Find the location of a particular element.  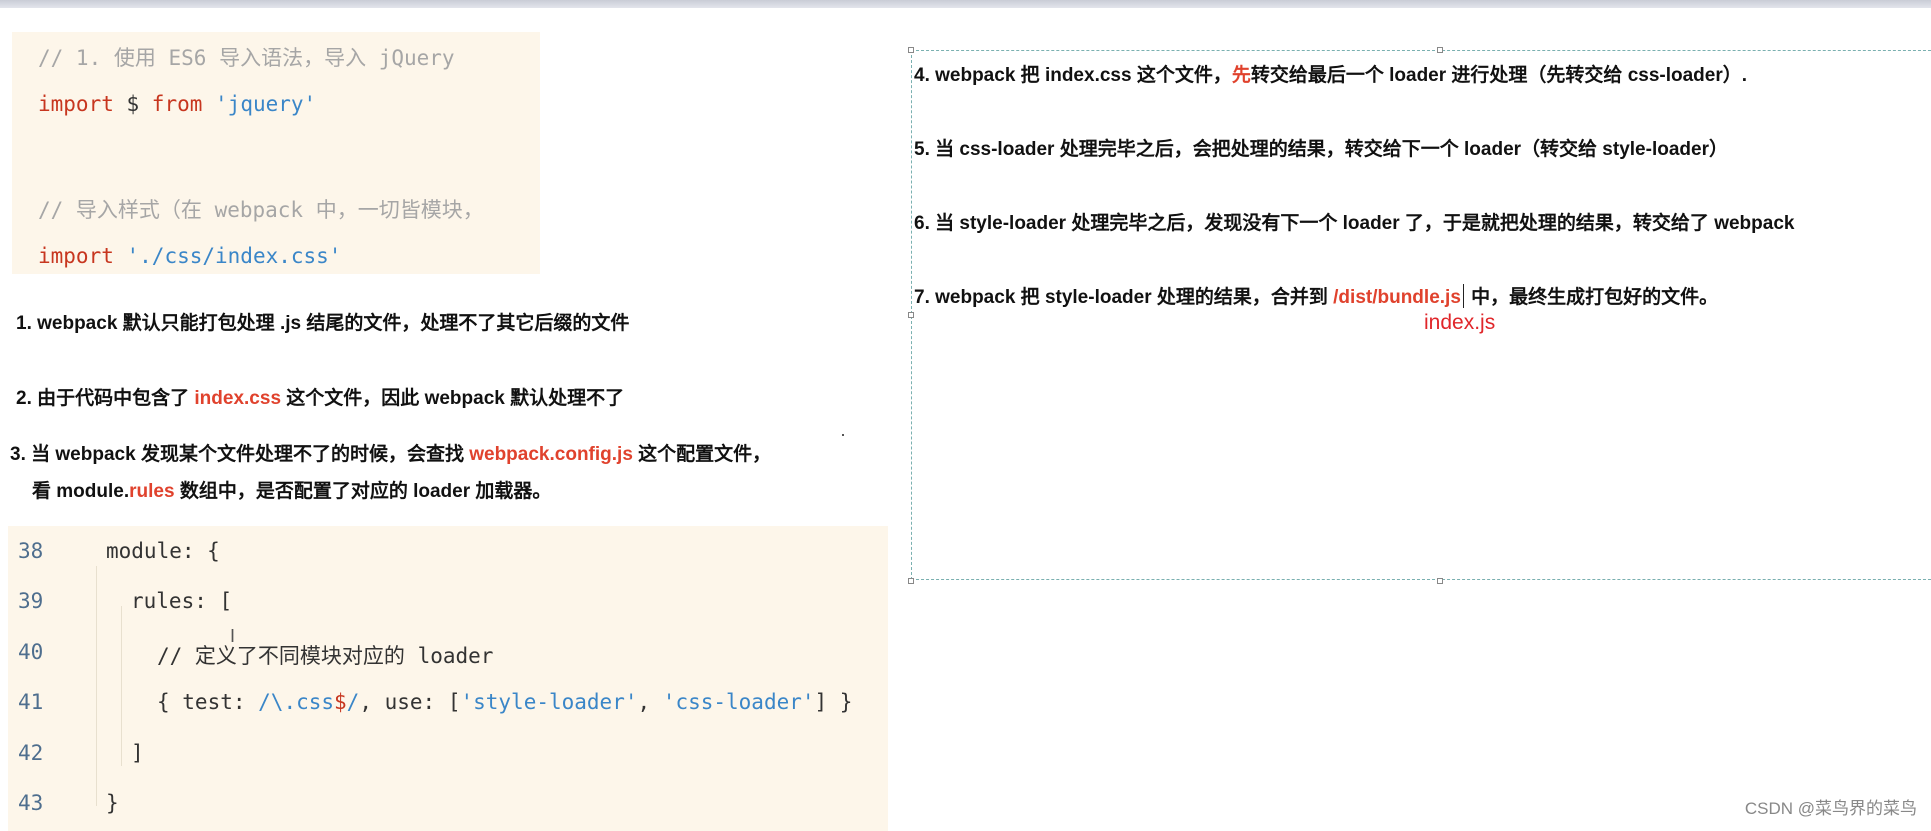

note-text: 3. 当 webpack 发现某个文件处理不了的时候，会查找 is located at coordinates (240, 454).